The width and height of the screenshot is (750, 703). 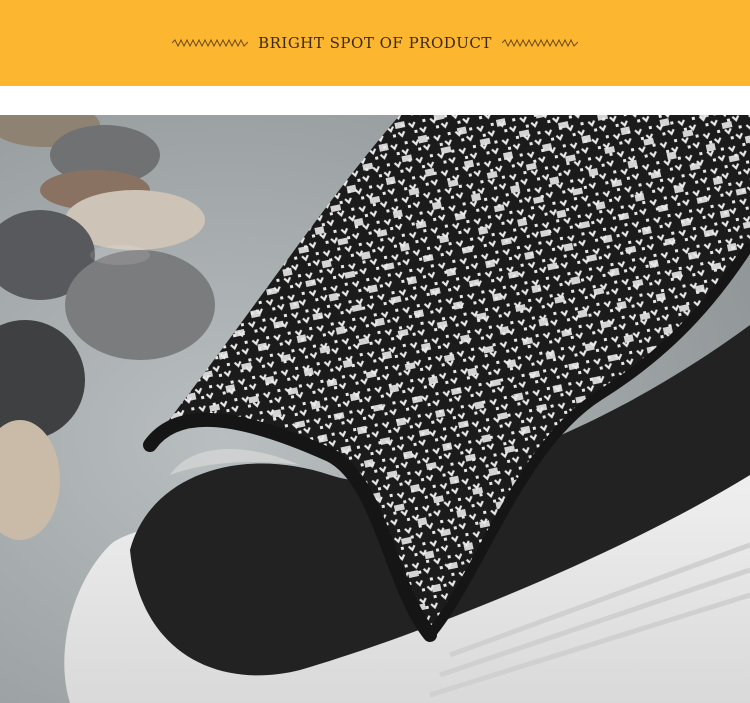 I want to click on banner-spacer, so click(x=375, y=100).